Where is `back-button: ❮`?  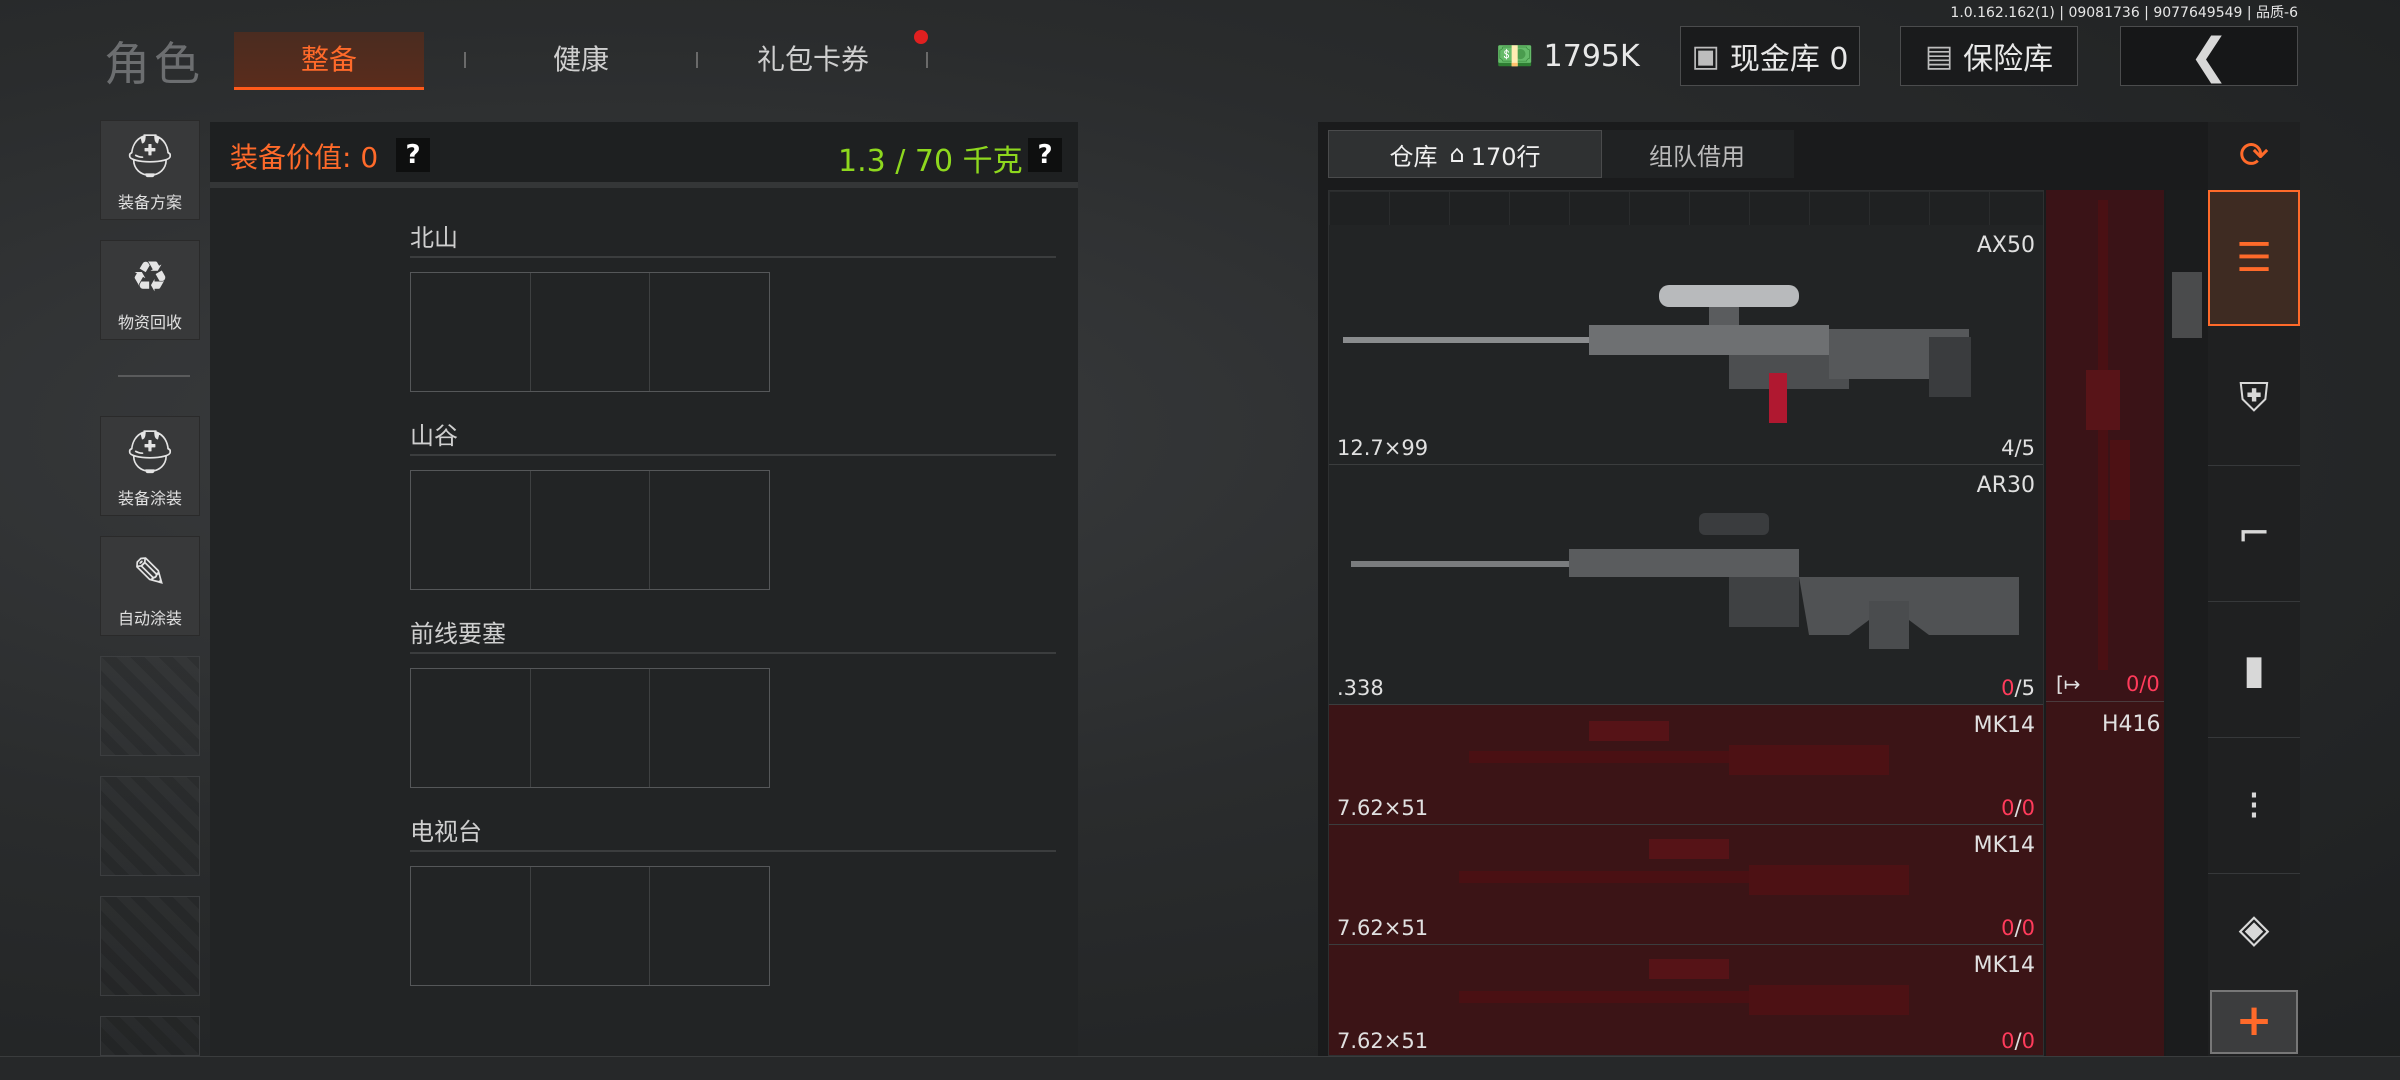
back-button: ❮ is located at coordinates (2209, 56).